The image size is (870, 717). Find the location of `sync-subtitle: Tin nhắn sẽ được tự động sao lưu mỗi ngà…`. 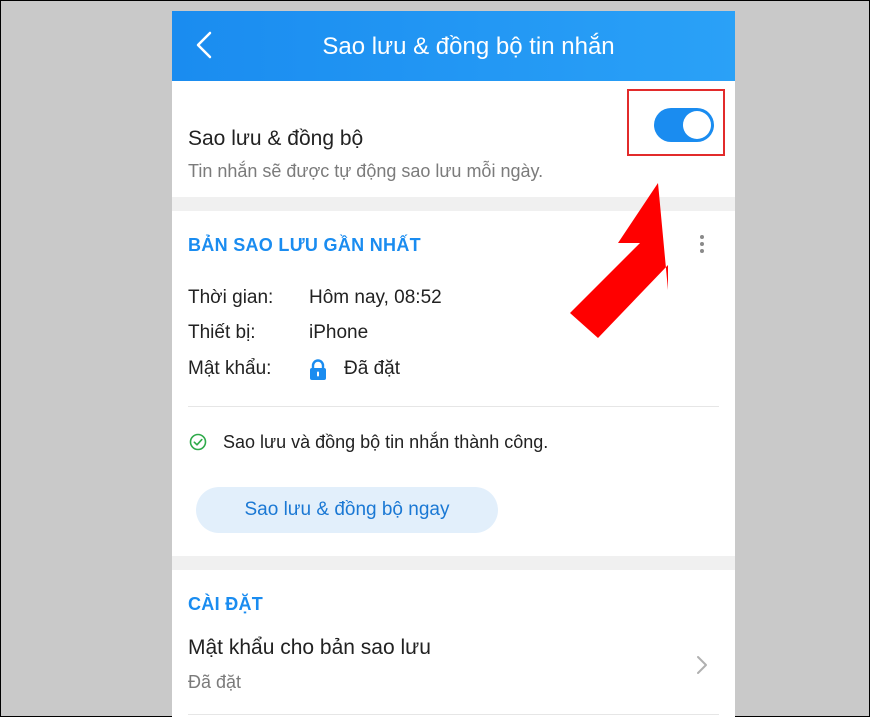

sync-subtitle: Tin nhắn sẽ được tự động sao lưu mỗi ngà… is located at coordinates (366, 171).